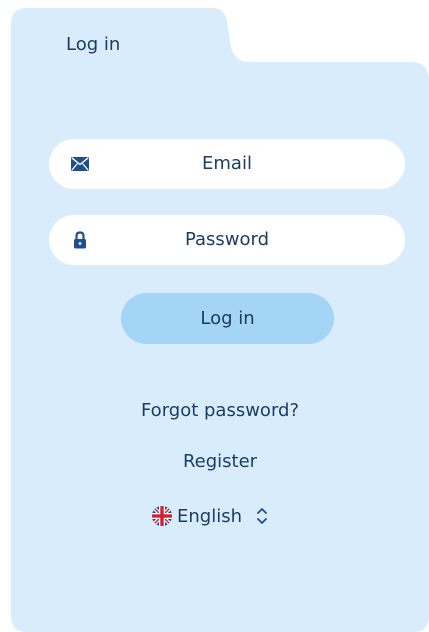 This screenshot has height=632, width=429. What do you see at coordinates (162, 516) in the screenshot?
I see `uk-flag-icon` at bounding box center [162, 516].